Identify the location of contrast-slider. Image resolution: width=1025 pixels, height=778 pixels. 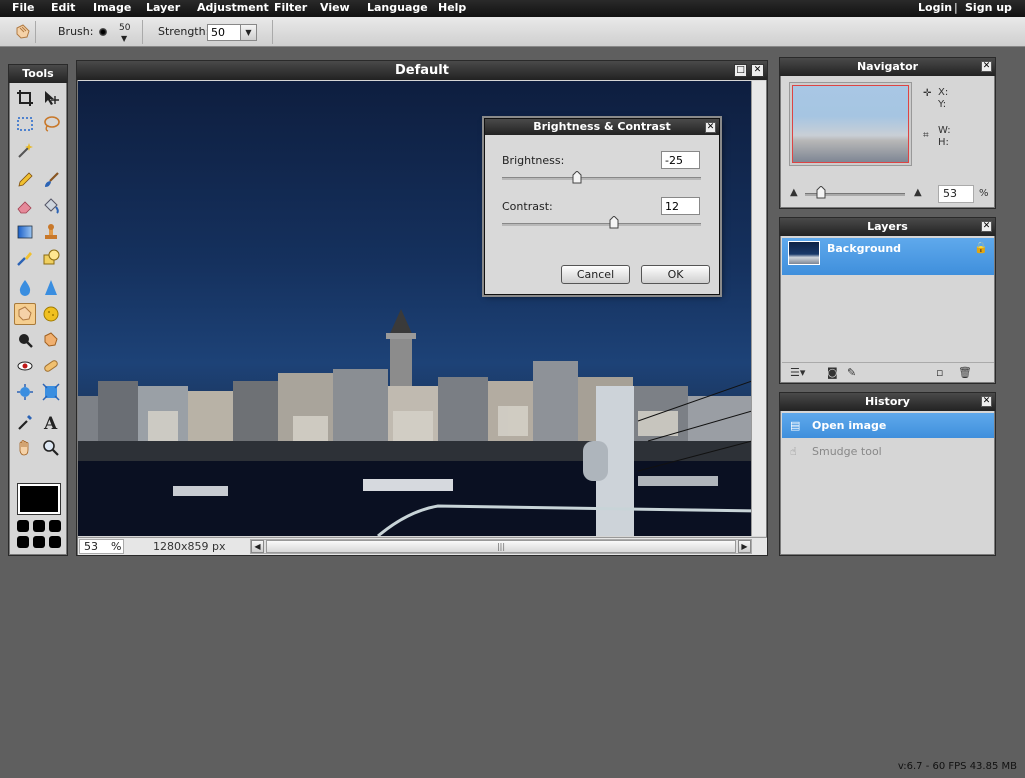
(601, 224).